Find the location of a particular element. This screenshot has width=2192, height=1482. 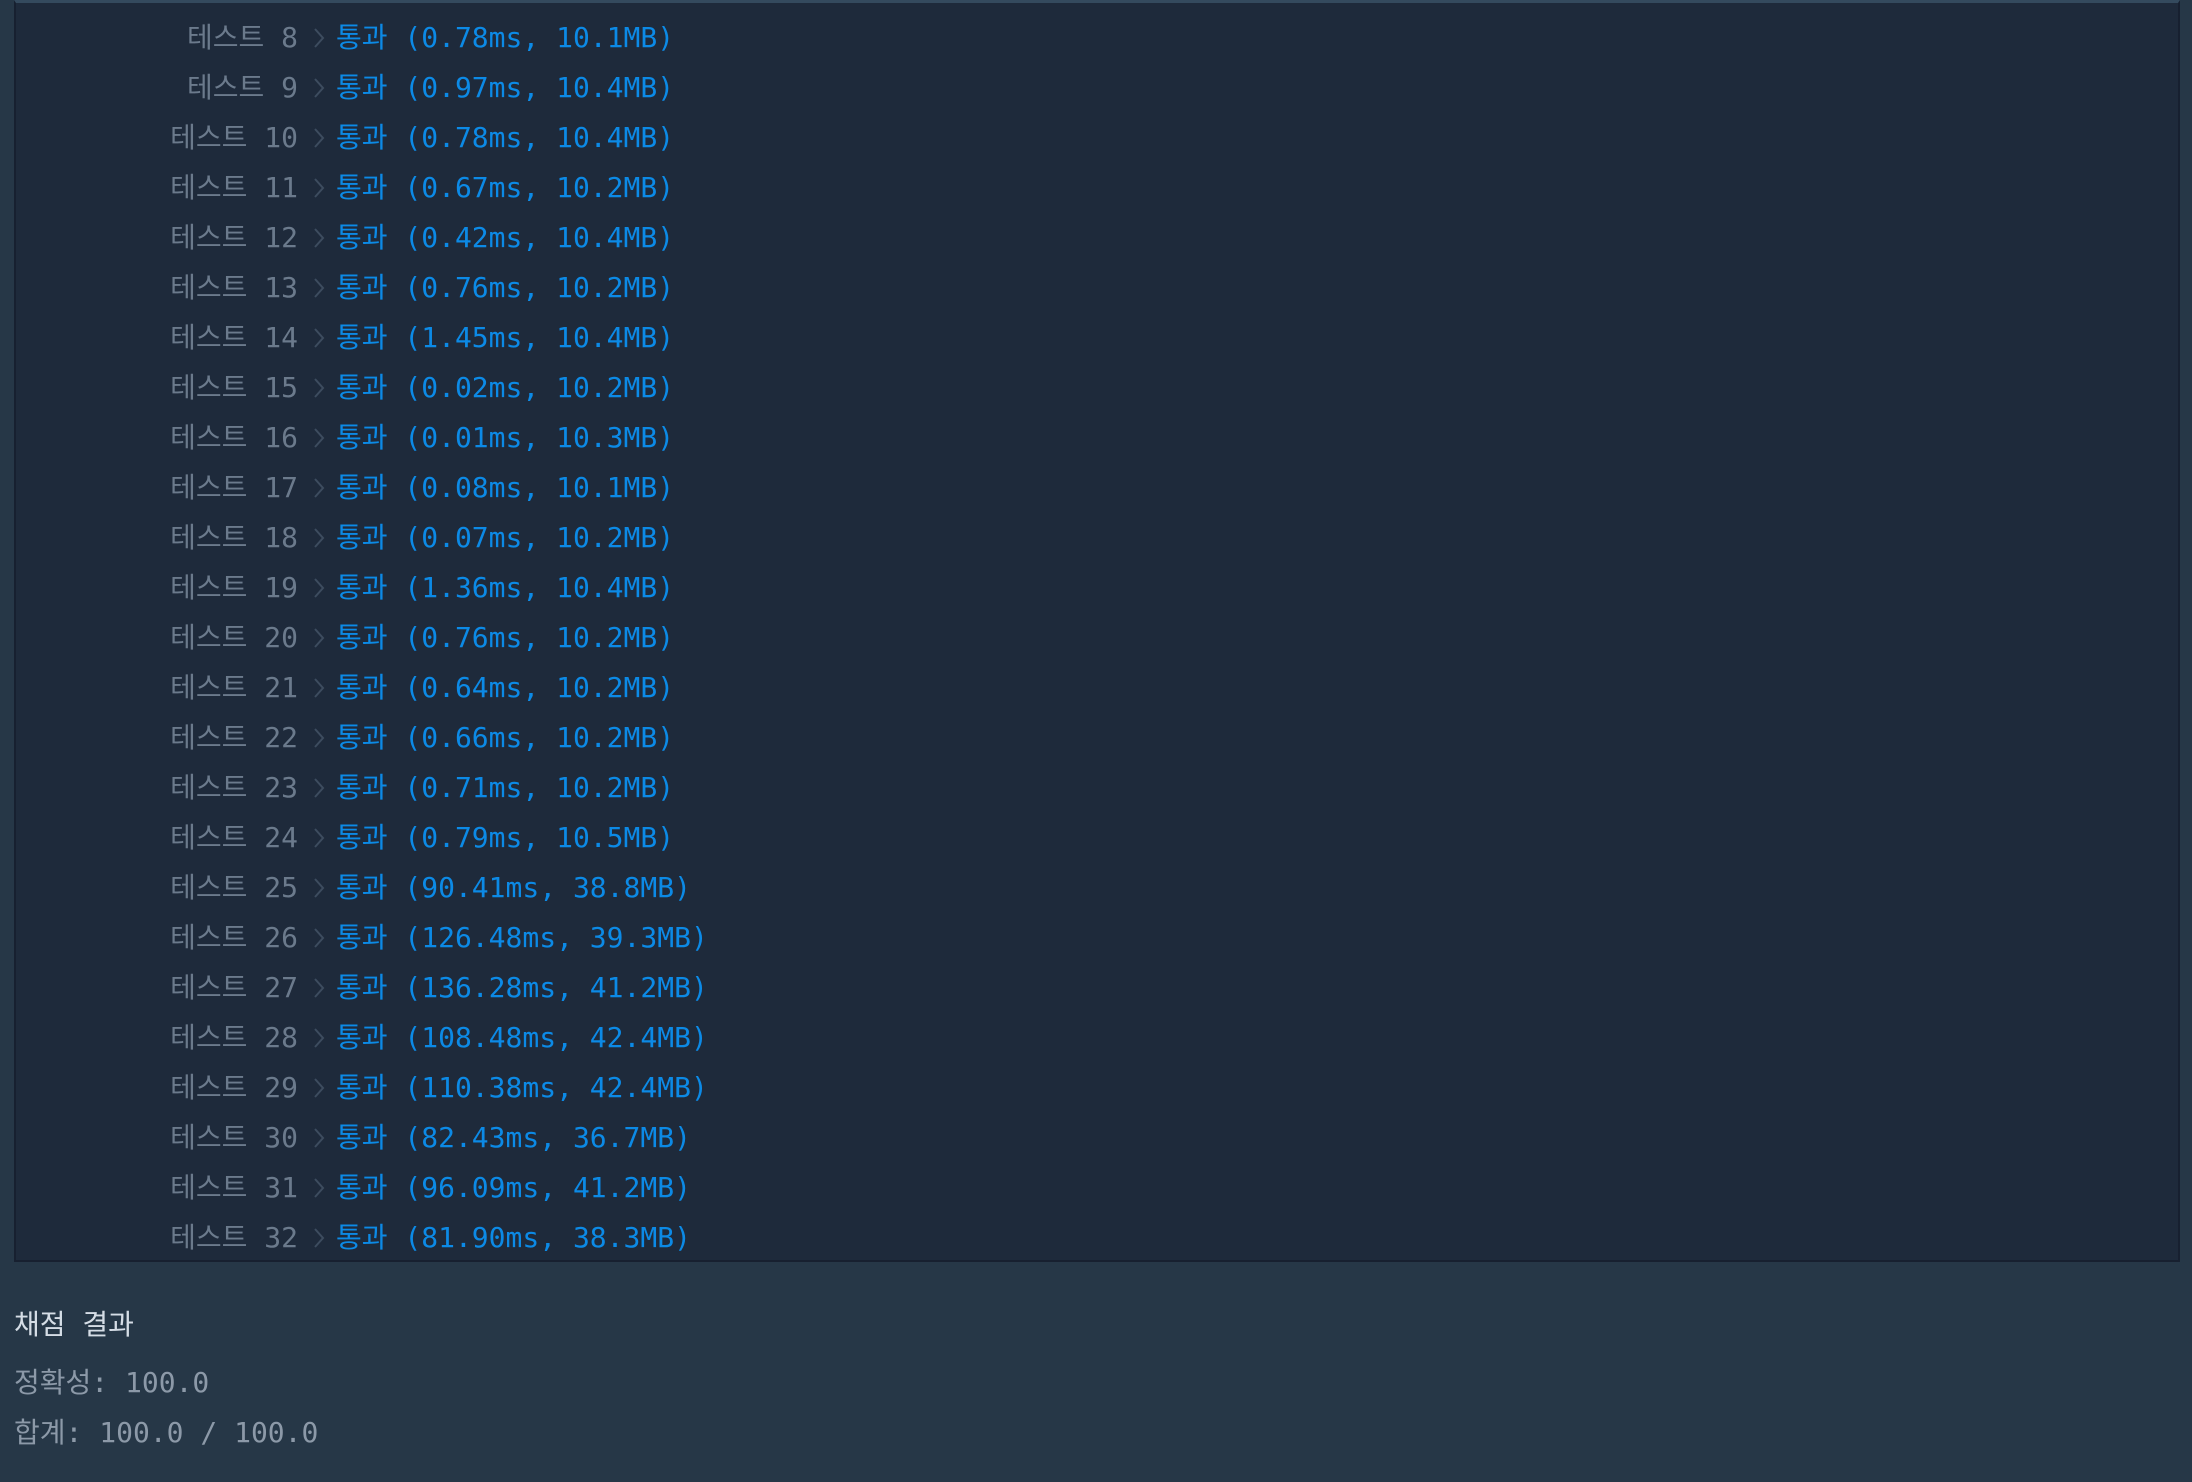

test-label: 테스트 15 is located at coordinates (234, 387).